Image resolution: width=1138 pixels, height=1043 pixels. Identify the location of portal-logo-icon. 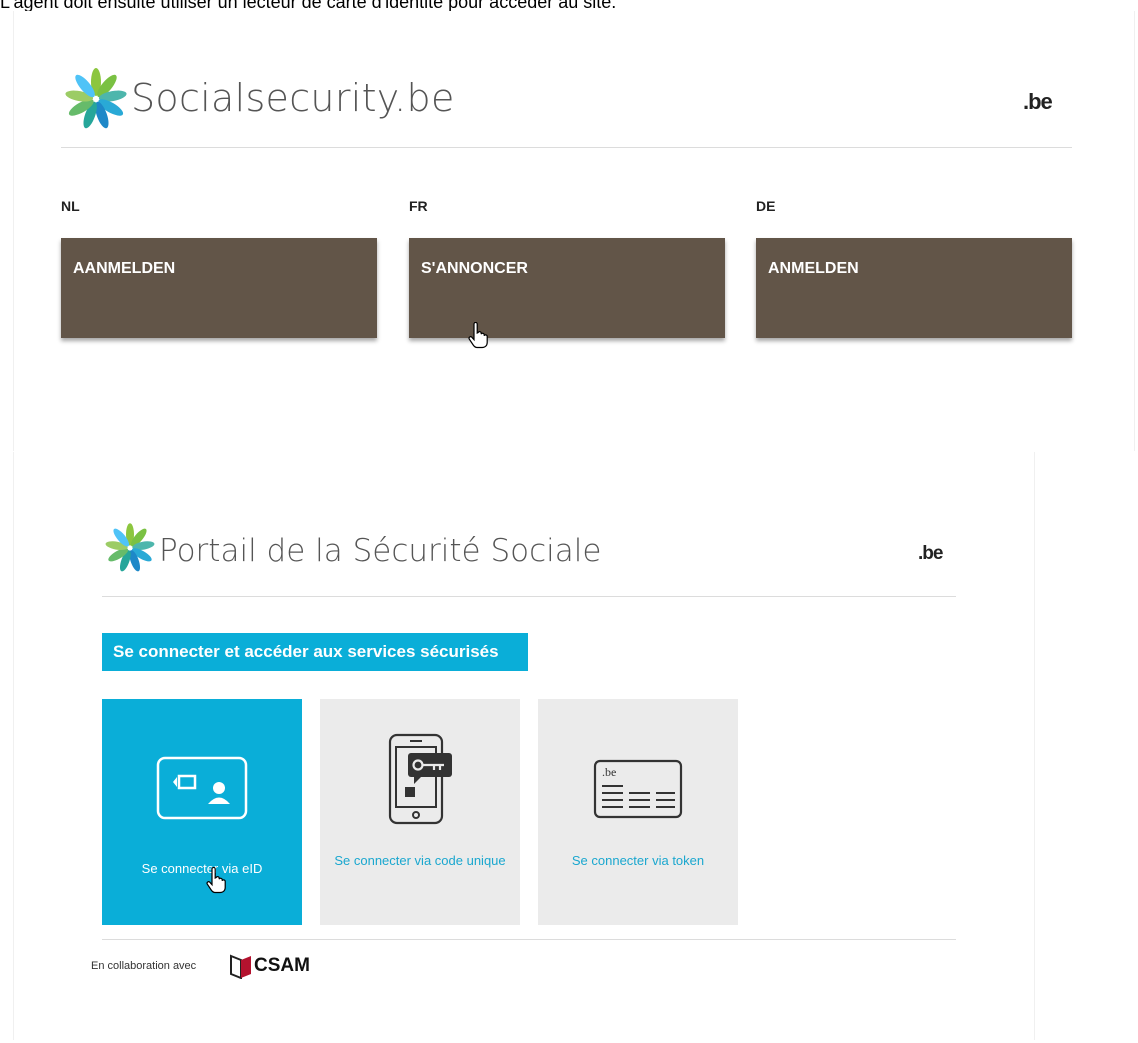
(130, 547).